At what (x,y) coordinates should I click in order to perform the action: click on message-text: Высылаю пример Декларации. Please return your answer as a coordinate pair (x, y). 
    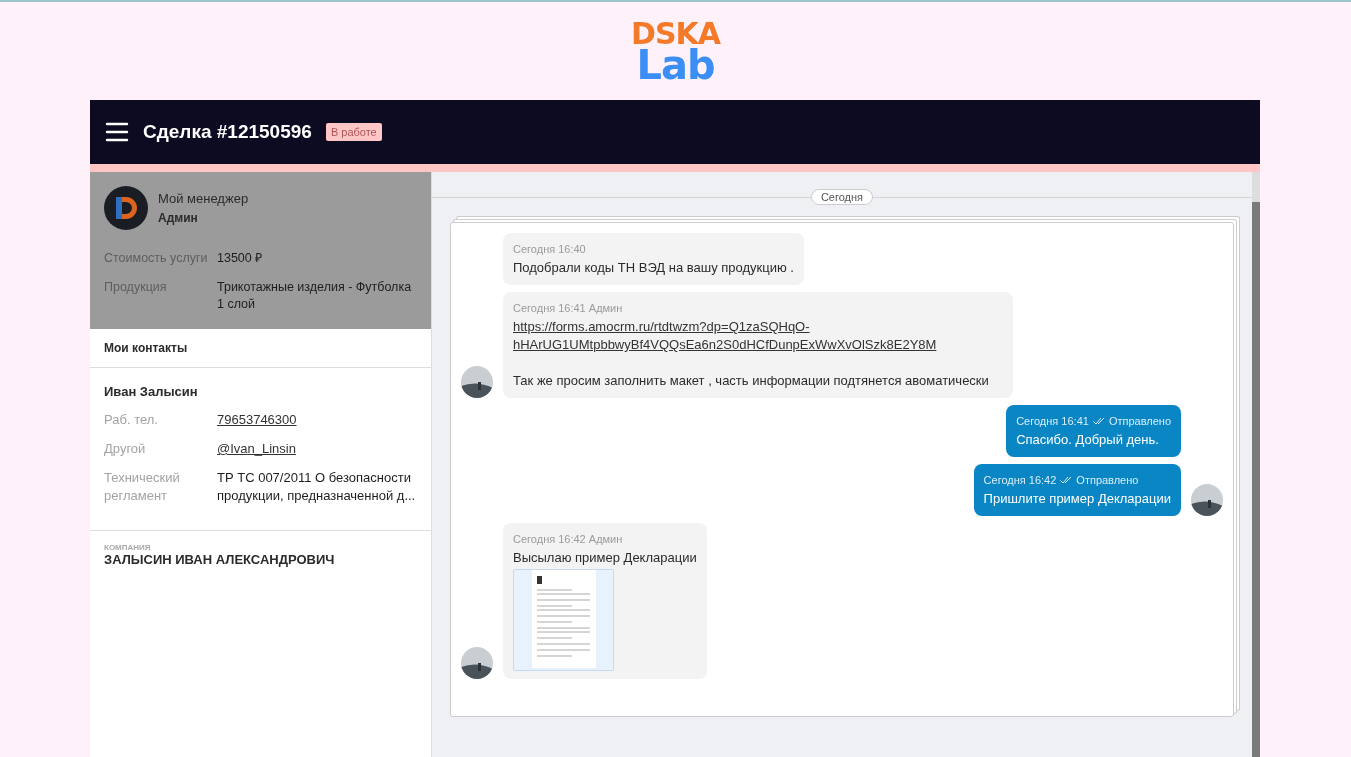
    Looking at the image, I should click on (605, 558).